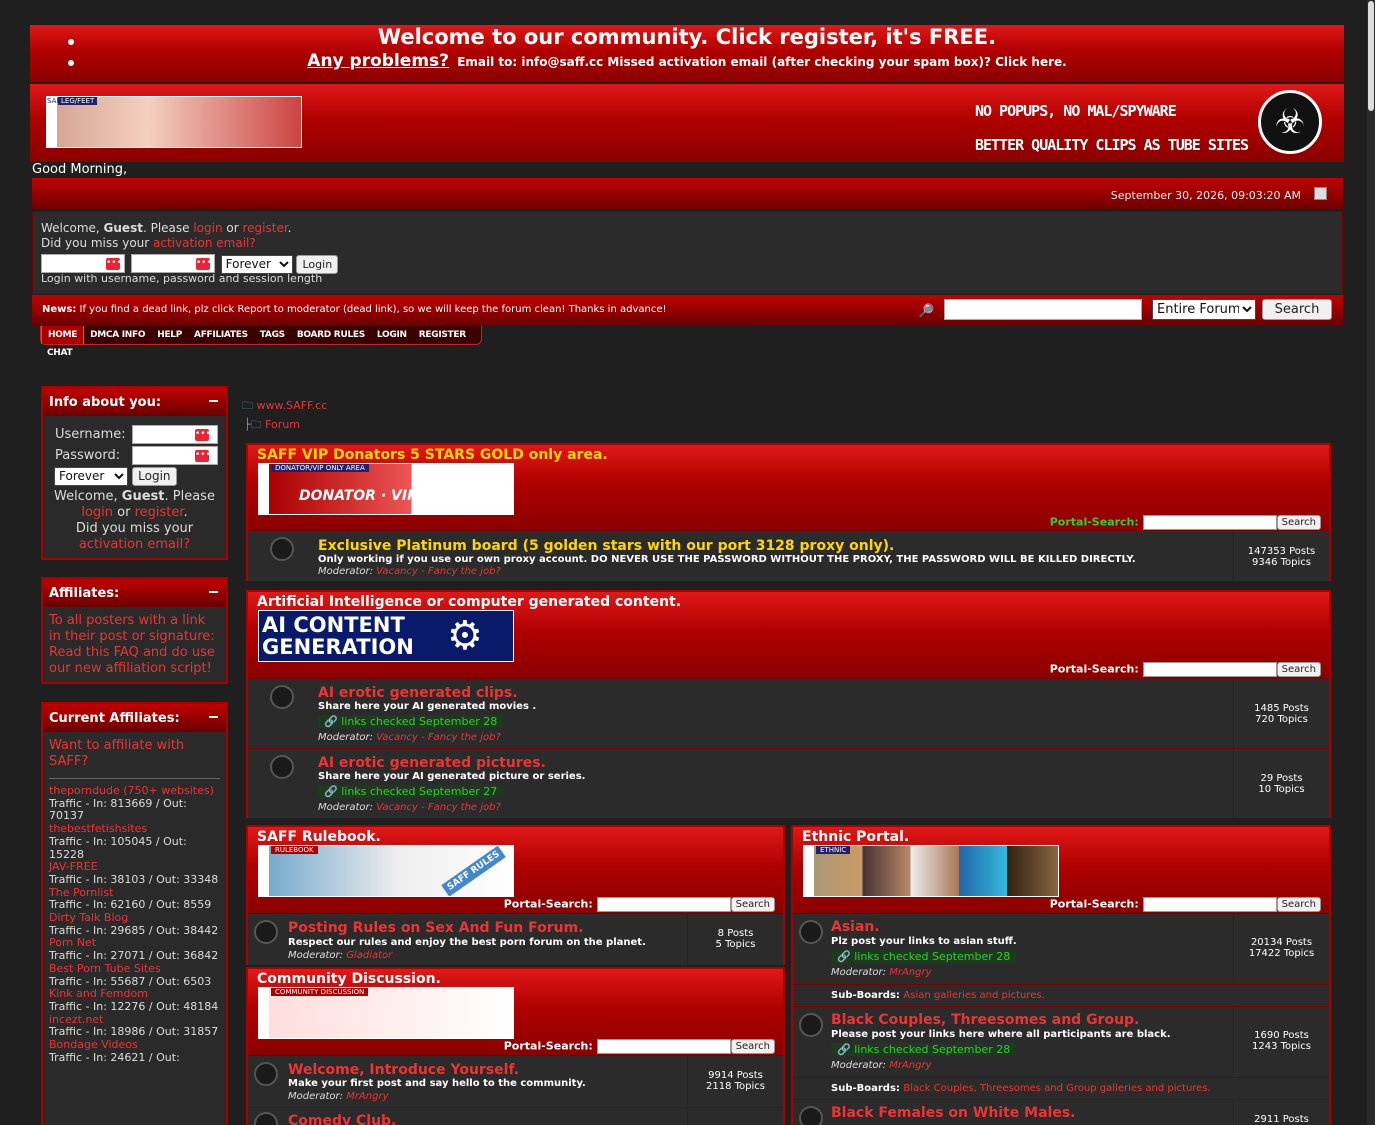 The height and width of the screenshot is (1125, 1375). I want to click on sidebar-register-link: register, so click(159, 512).